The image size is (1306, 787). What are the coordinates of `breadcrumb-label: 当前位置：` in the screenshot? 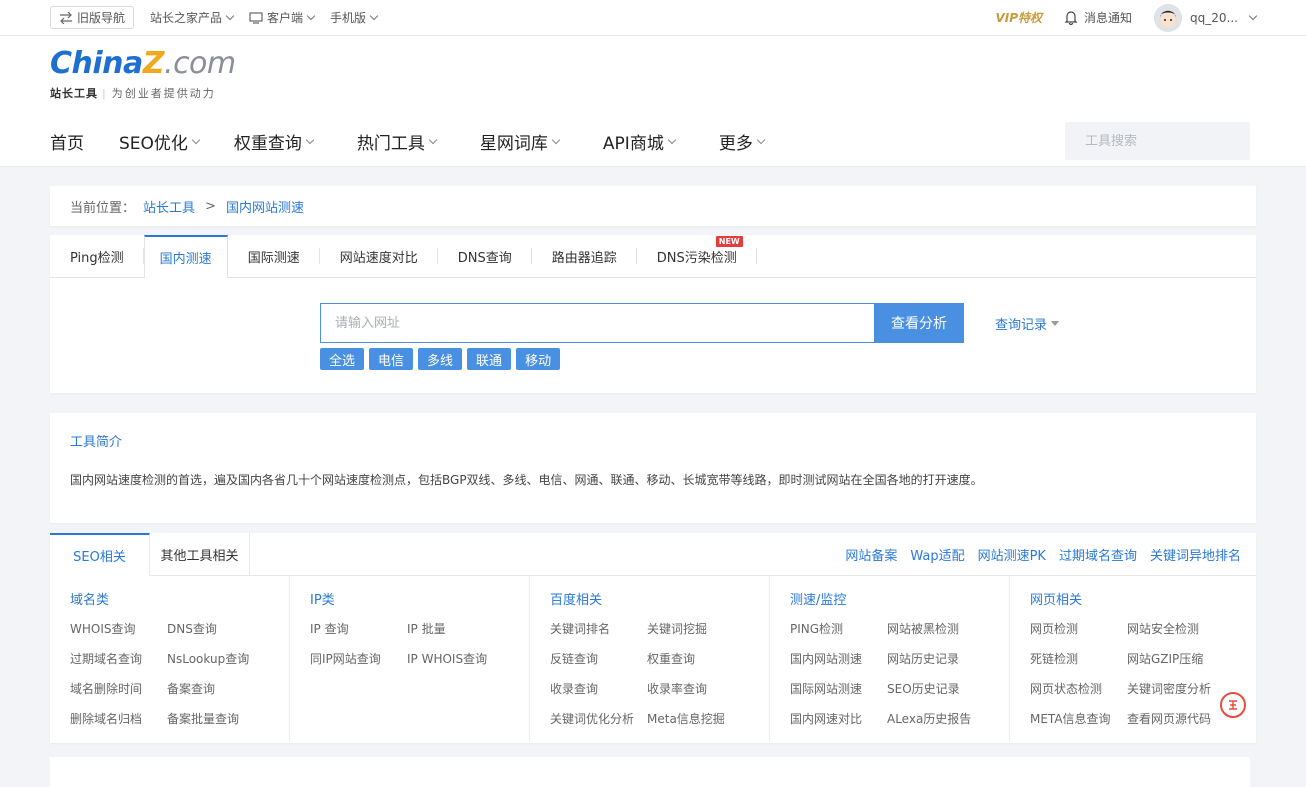 It's located at (103, 208).